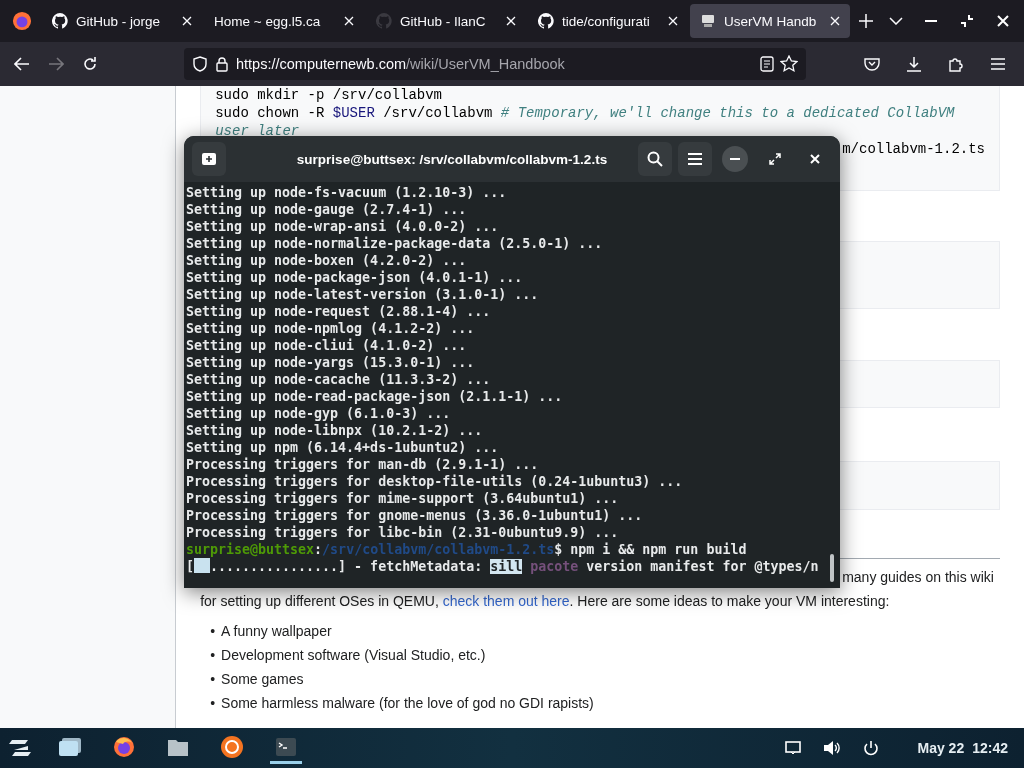 This screenshot has width=1024, height=768. What do you see at coordinates (585, 122) in the screenshot?
I see `code-line: sudo chown -R $USER /srv/collabvm # Temporary, we'll change this to a dedicated CollabVM user later` at bounding box center [585, 122].